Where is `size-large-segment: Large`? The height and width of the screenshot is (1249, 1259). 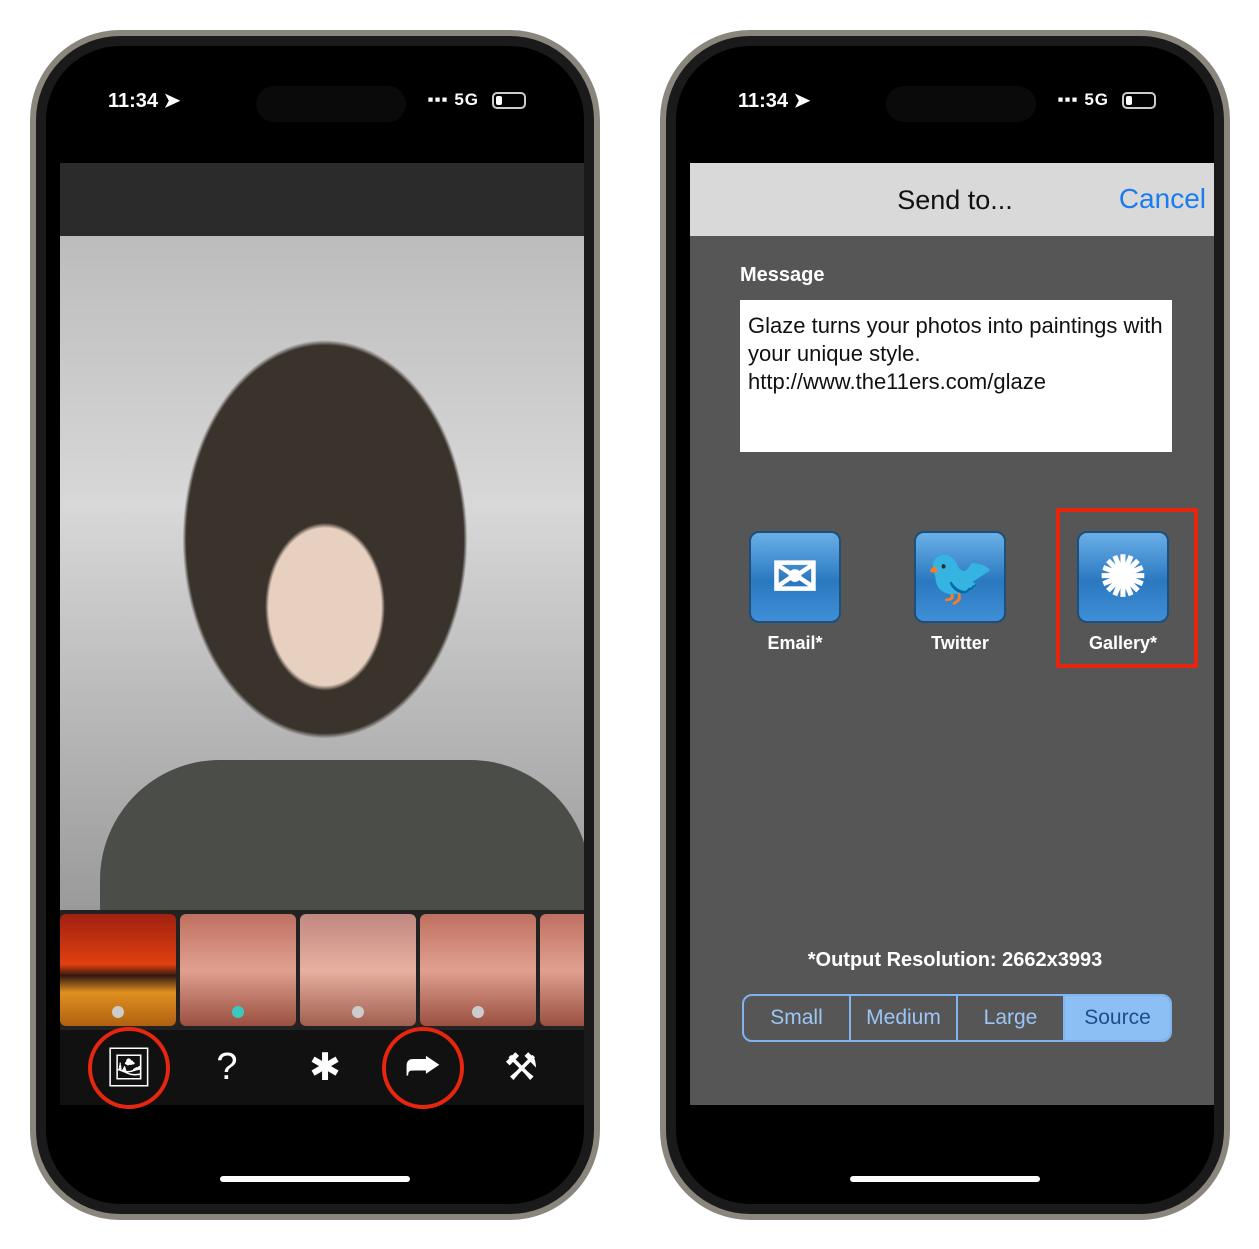
size-large-segment: Large is located at coordinates (1011, 1018).